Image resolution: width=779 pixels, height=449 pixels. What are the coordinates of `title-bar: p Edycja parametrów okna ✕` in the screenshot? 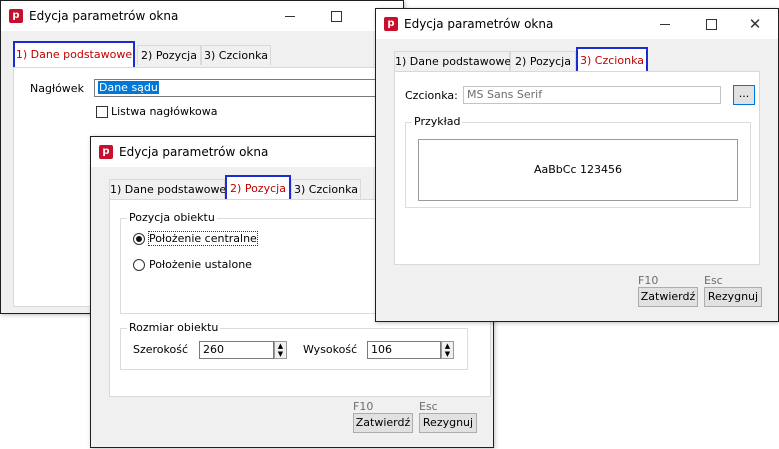 It's located at (577, 24).